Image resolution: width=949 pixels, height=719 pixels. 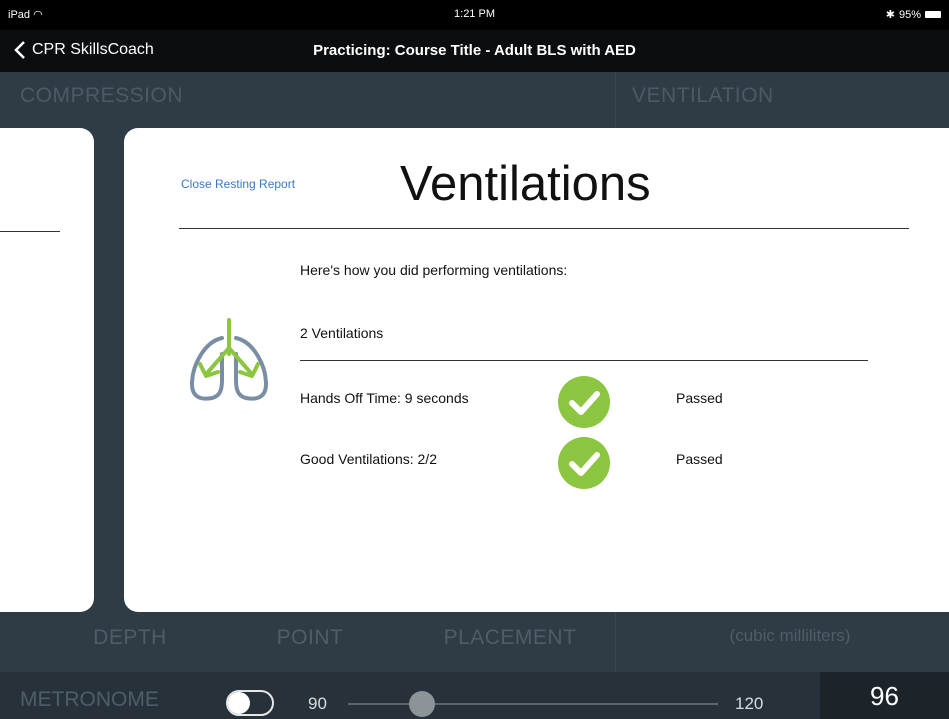 I want to click on battery-percent: 95%, so click(x=909, y=14).